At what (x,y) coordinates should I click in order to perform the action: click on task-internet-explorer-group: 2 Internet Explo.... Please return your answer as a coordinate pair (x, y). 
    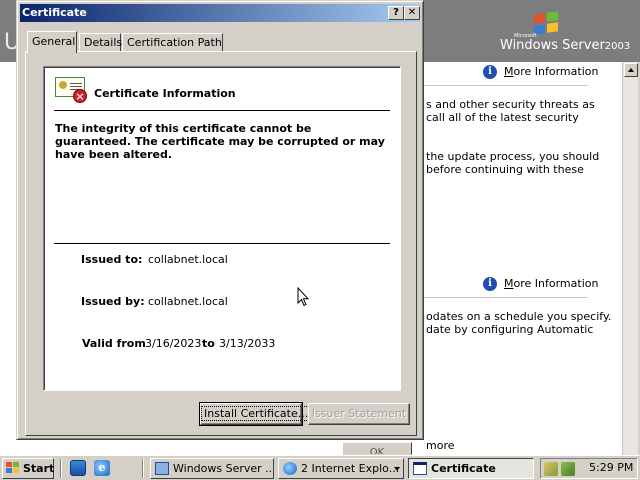
    Looking at the image, I should click on (341, 468).